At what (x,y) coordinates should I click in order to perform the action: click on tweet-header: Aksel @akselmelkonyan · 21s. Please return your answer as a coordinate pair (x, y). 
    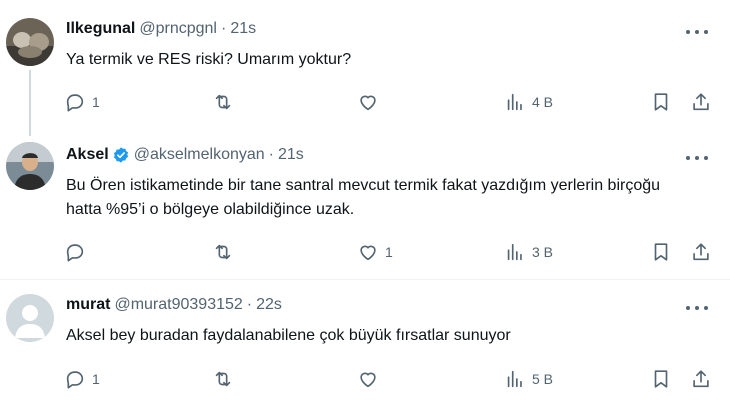
    Looking at the image, I should click on (185, 155).